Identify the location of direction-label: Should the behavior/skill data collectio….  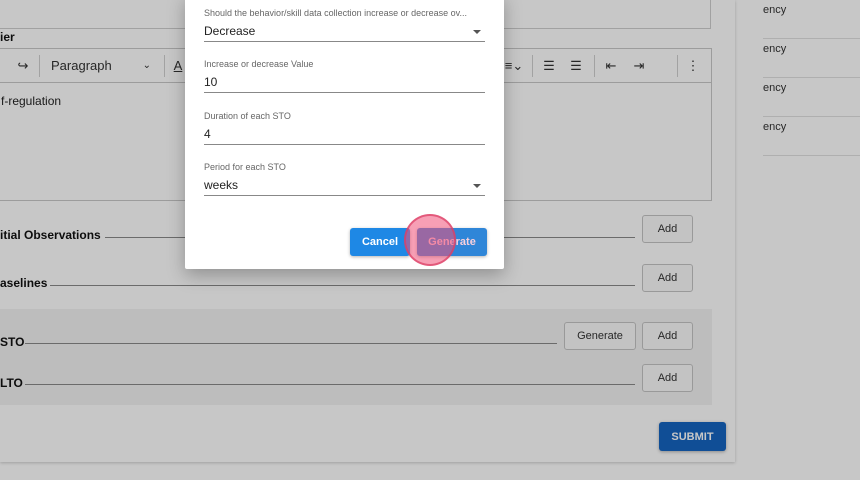
(335, 13).